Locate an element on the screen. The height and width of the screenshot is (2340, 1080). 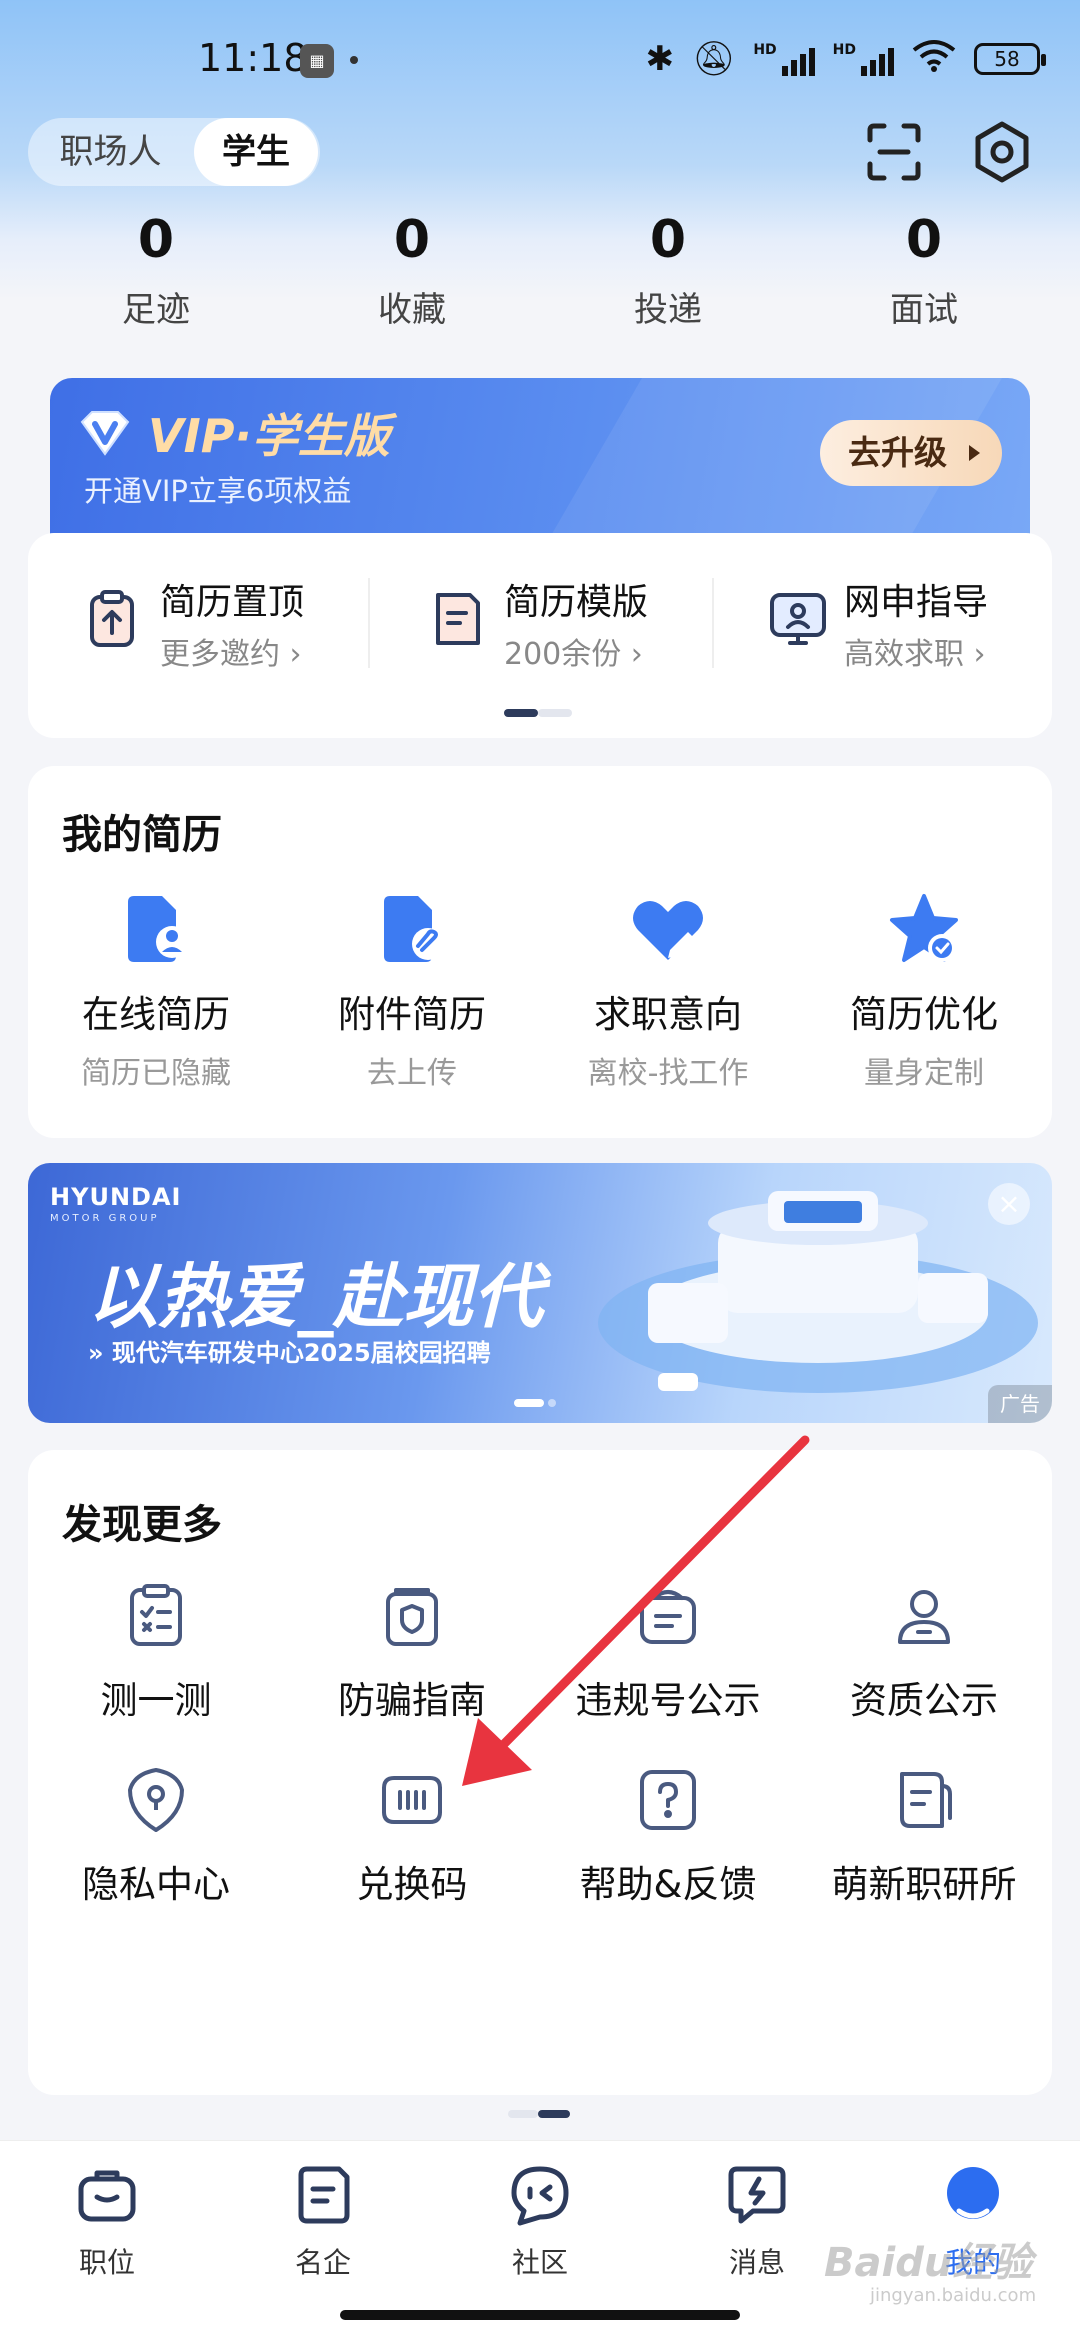
nav-companies: 名企 is located at coordinates (323, 2221).